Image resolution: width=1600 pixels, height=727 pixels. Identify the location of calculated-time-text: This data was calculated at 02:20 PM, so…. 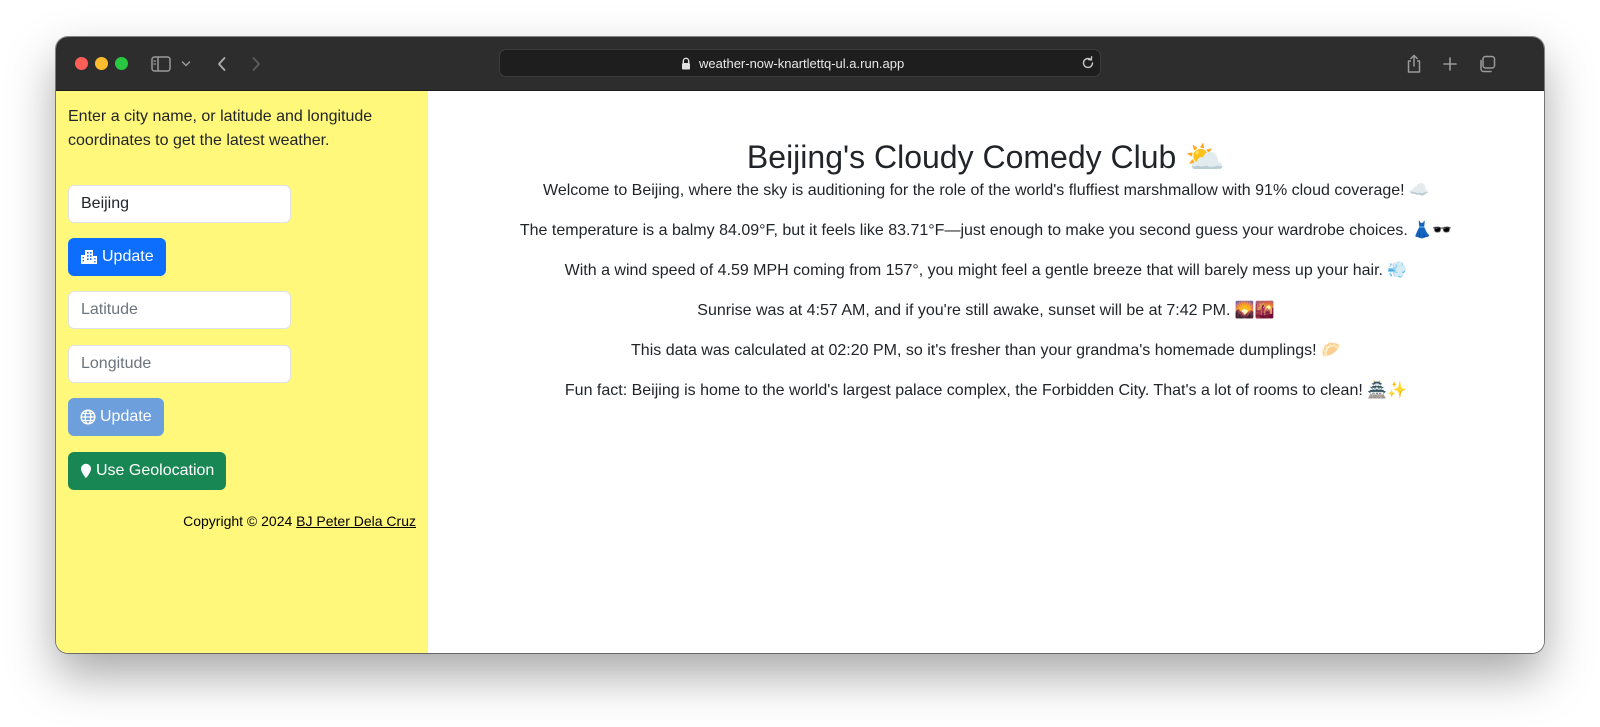
(986, 350).